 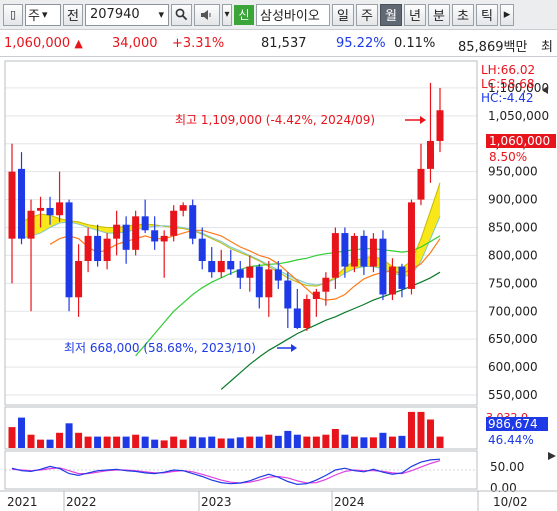 I want to click on speaker-icon, so click(x=207, y=14).